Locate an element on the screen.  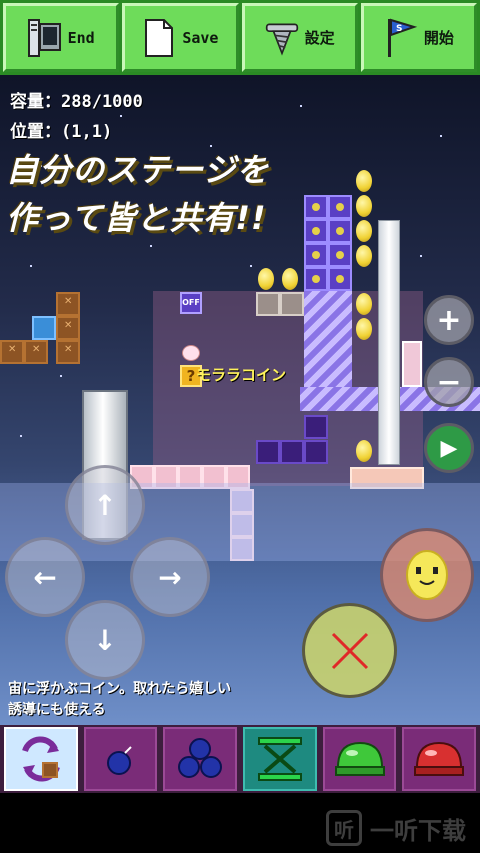
jump-button is located at coordinates (427, 575).